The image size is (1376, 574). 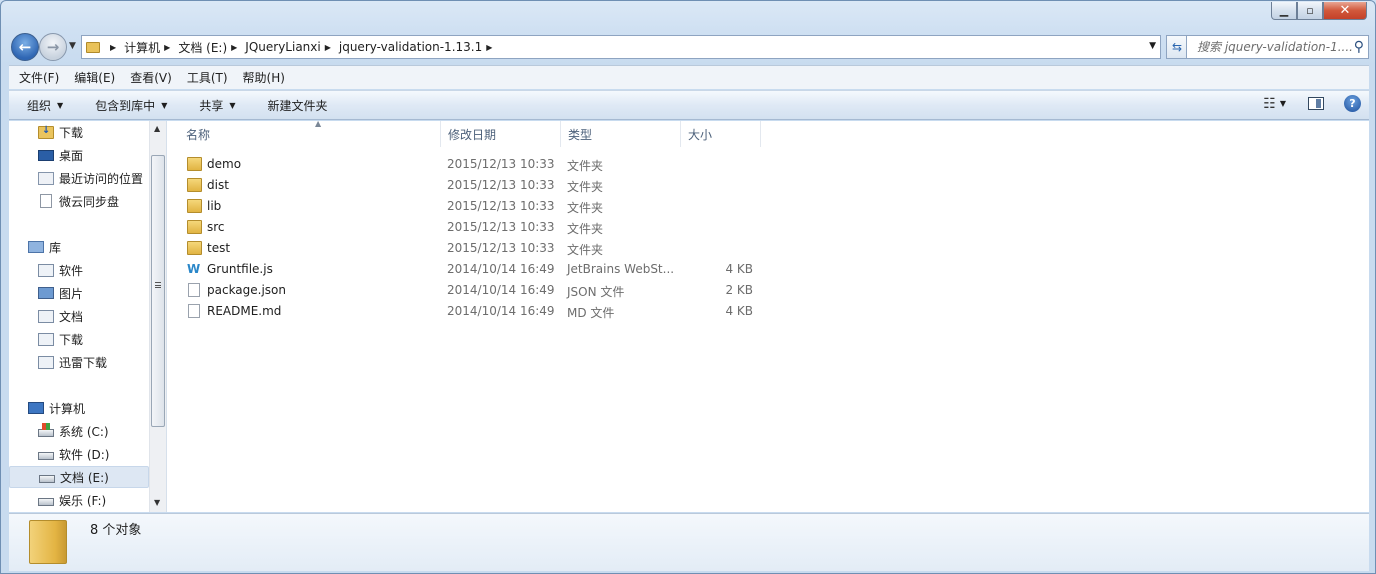 I want to click on file-row: dist 2015/12/13 10:33 文件夹, so click(x=467, y=185).